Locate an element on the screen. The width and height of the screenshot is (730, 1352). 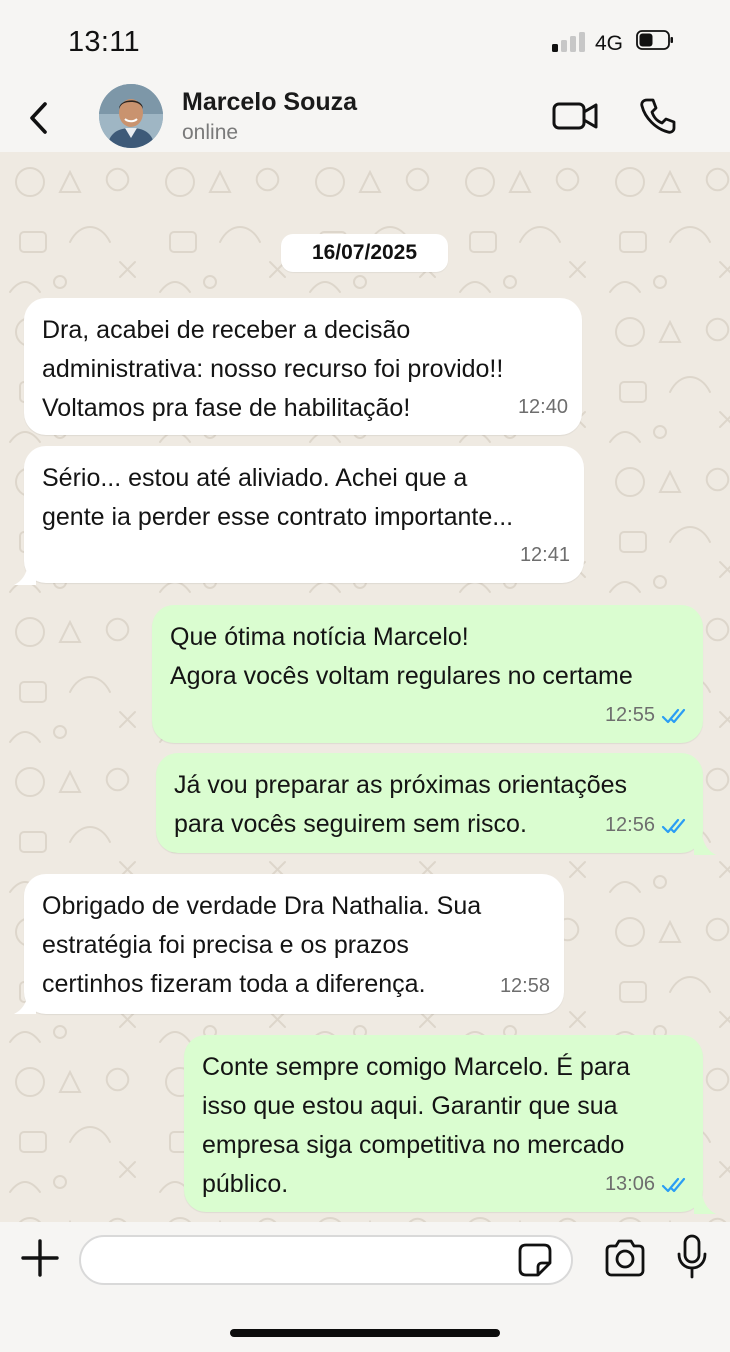
contact-name: Marcelo Souza is located at coordinates (269, 102).